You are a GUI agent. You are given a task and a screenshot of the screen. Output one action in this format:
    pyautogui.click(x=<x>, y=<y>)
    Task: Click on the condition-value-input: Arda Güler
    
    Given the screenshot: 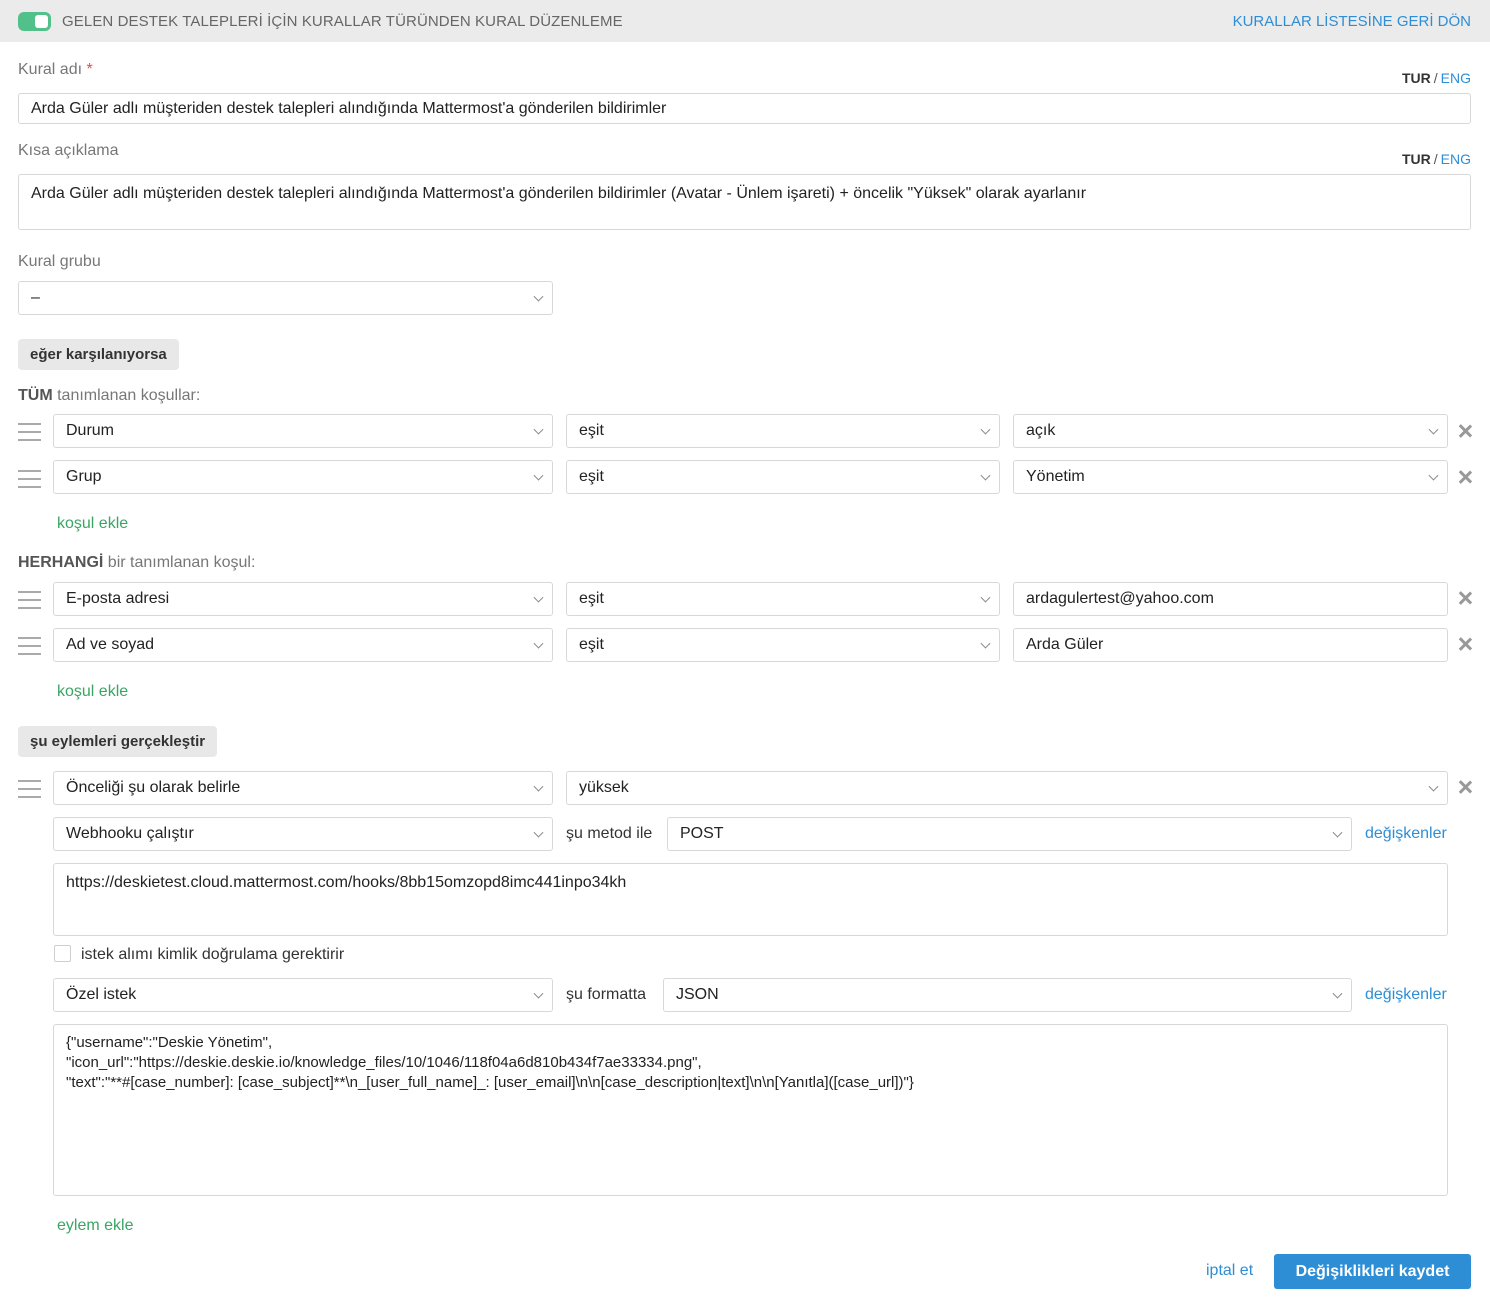 What is the action you would take?
    pyautogui.click(x=1230, y=645)
    